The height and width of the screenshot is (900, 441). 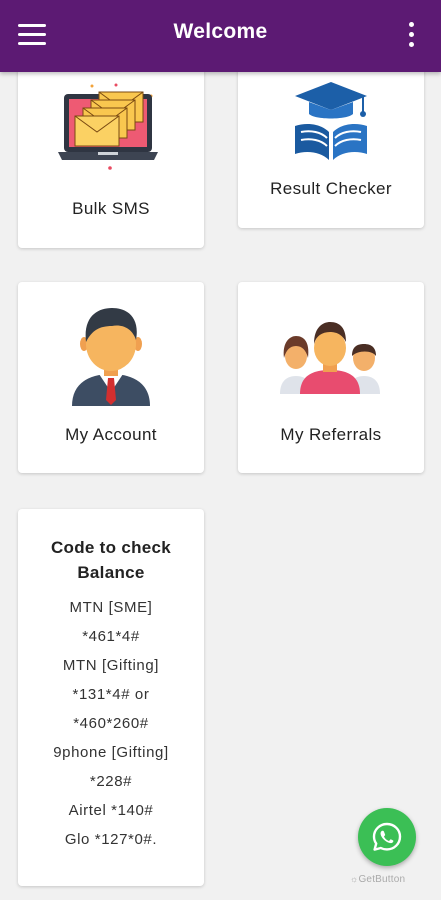 What do you see at coordinates (411, 35) in the screenshot?
I see `more-vertical-icon` at bounding box center [411, 35].